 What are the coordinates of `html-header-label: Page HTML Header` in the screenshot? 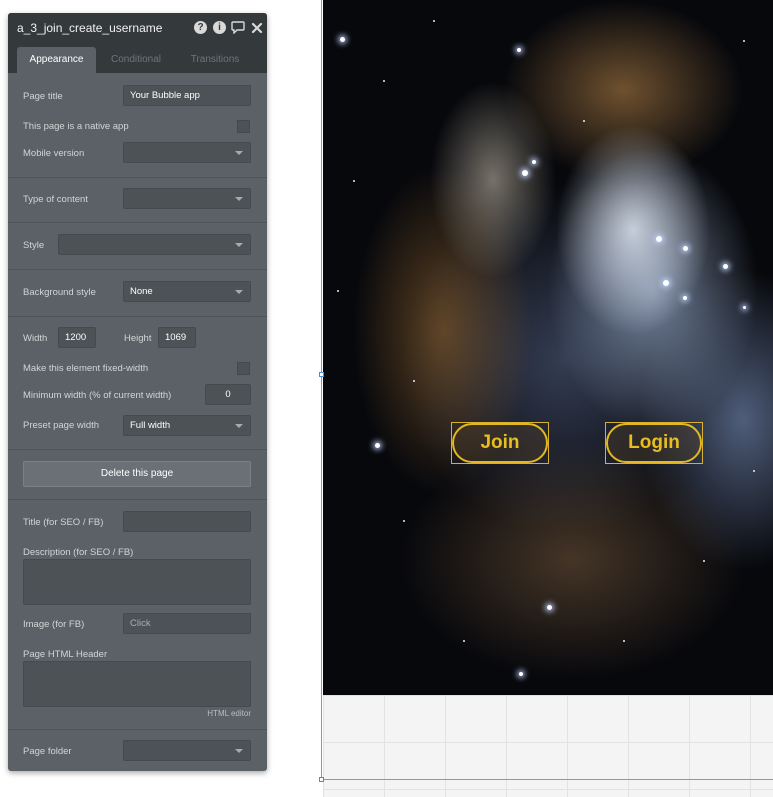 It's located at (65, 654).